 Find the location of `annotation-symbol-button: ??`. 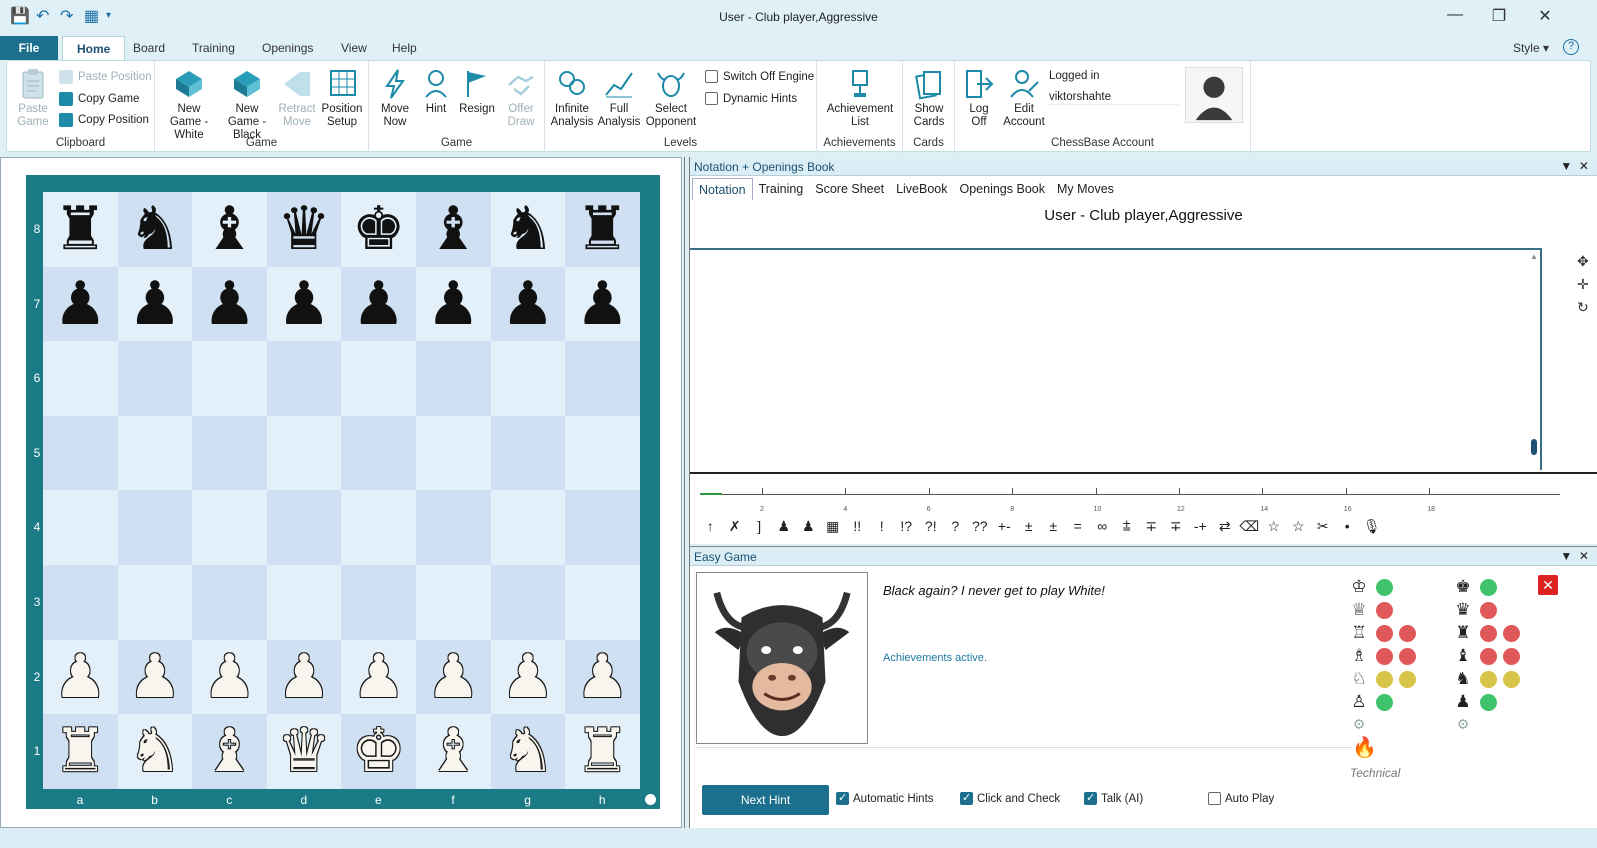

annotation-symbol-button: ?? is located at coordinates (980, 528).